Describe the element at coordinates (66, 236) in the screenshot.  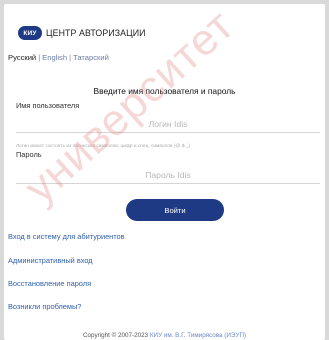
I see `applicant-login-link: Вход в систему для абитуриентов` at that location.